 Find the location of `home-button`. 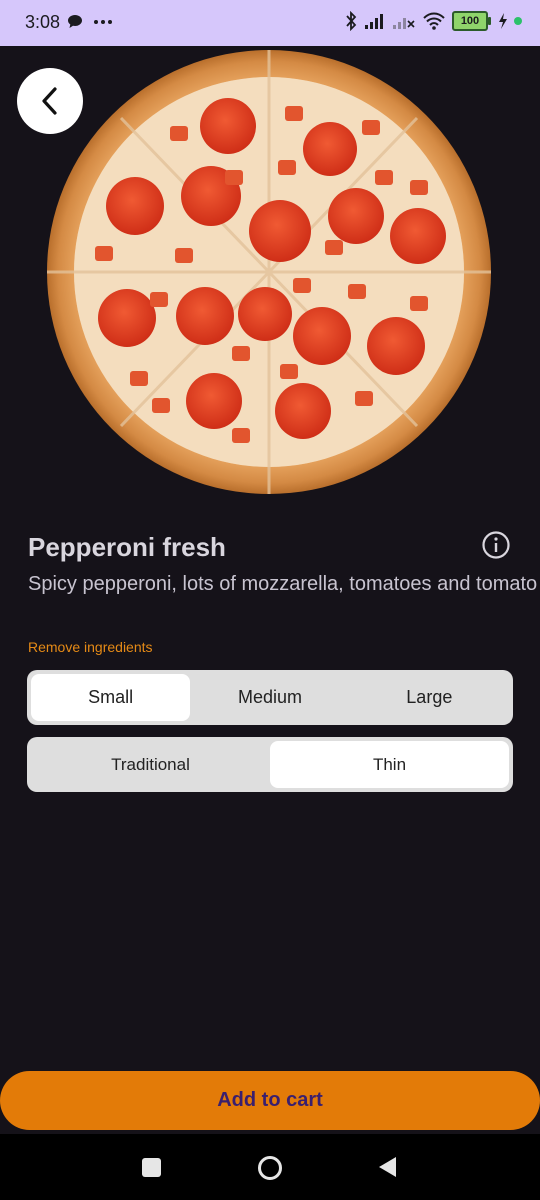

home-button is located at coordinates (270, 1168).